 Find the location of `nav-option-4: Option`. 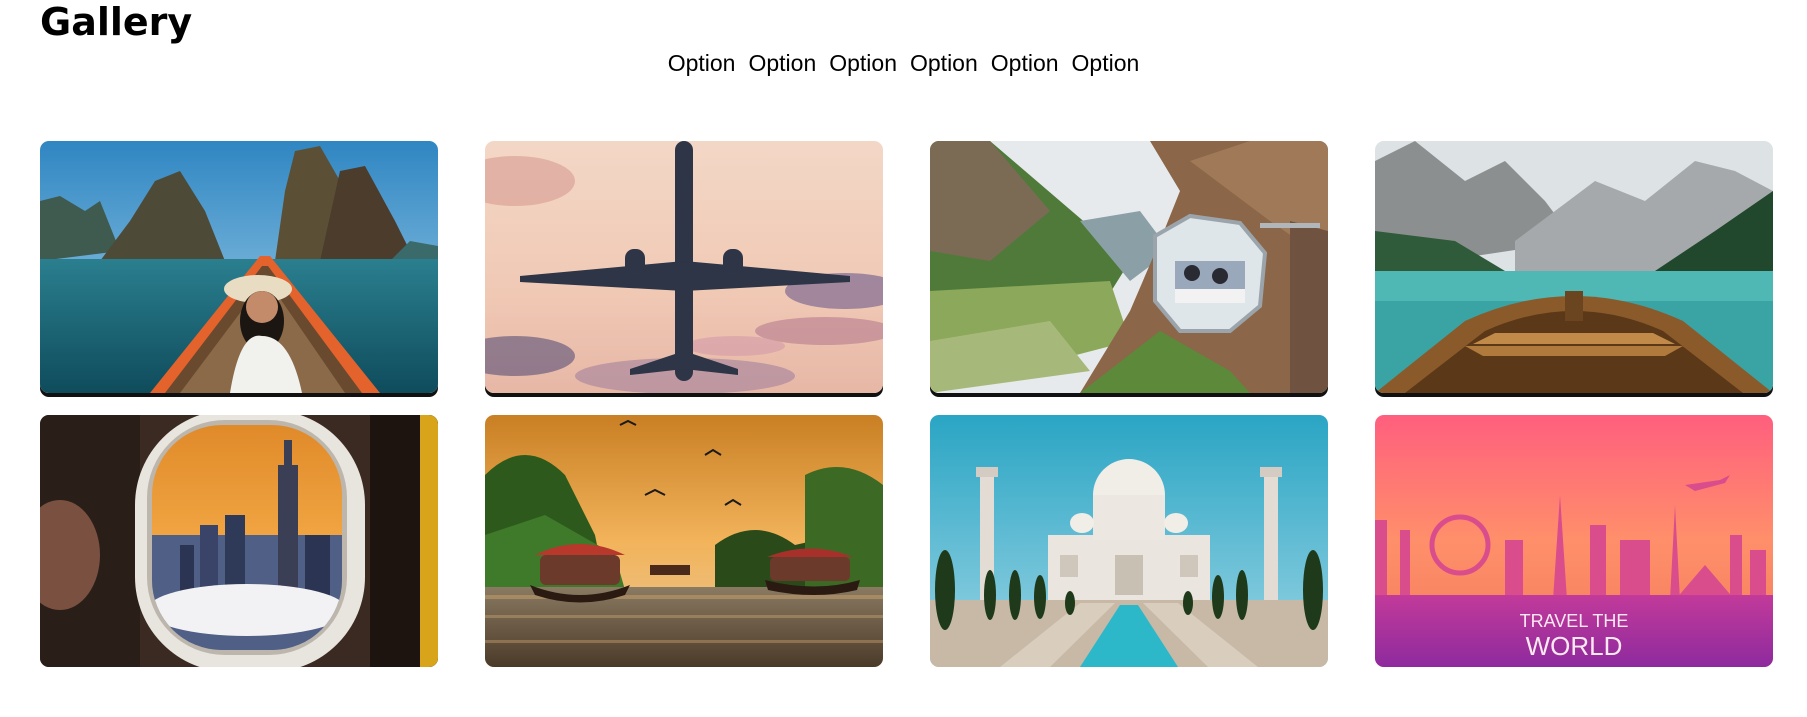

nav-option-4: Option is located at coordinates (944, 63).